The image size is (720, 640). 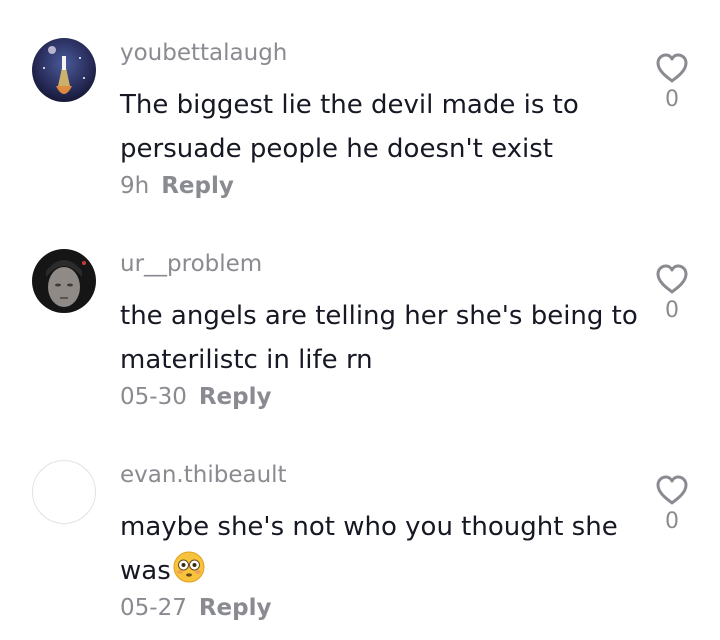 I want to click on comment-time: 9h, so click(x=135, y=186).